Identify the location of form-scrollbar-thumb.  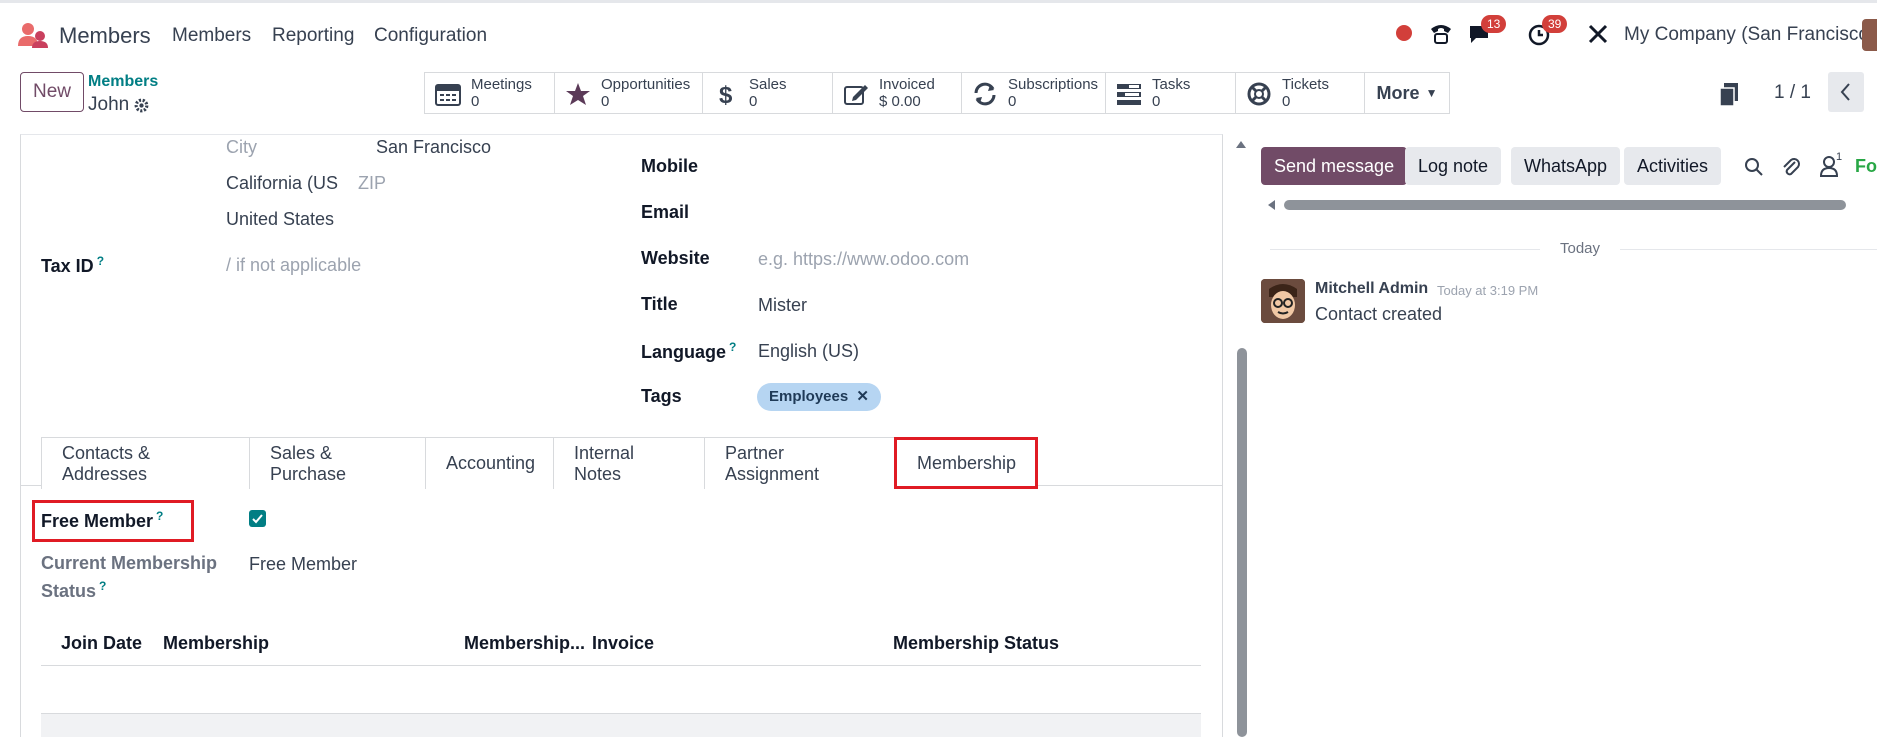
(1242, 542).